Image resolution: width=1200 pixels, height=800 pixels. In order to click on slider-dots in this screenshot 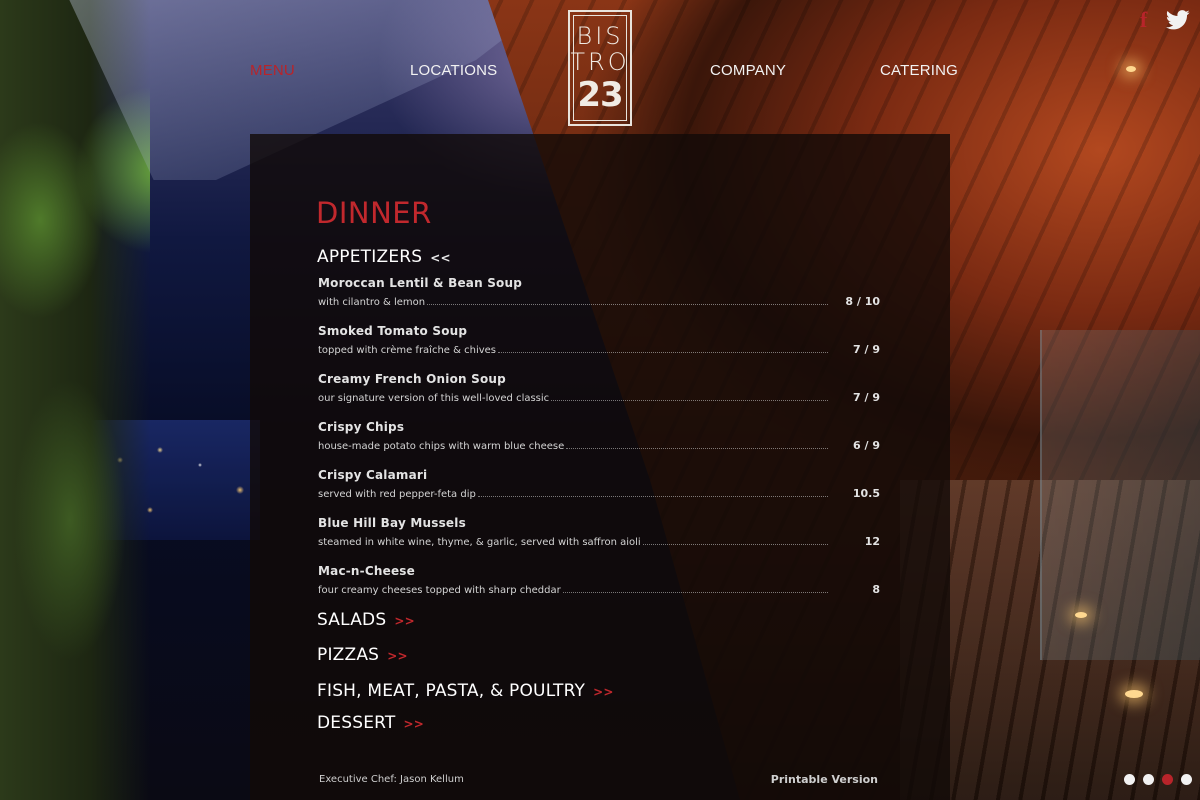, I will do `click(1158, 779)`.